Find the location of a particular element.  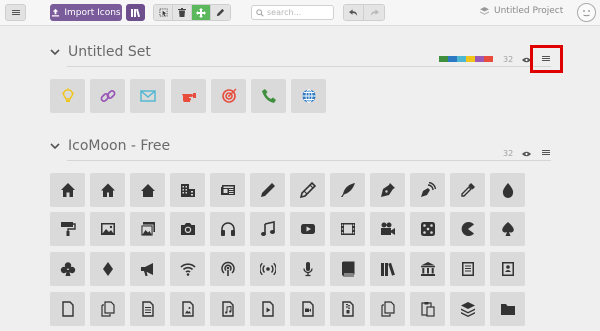

book-icon is located at coordinates (347, 269).